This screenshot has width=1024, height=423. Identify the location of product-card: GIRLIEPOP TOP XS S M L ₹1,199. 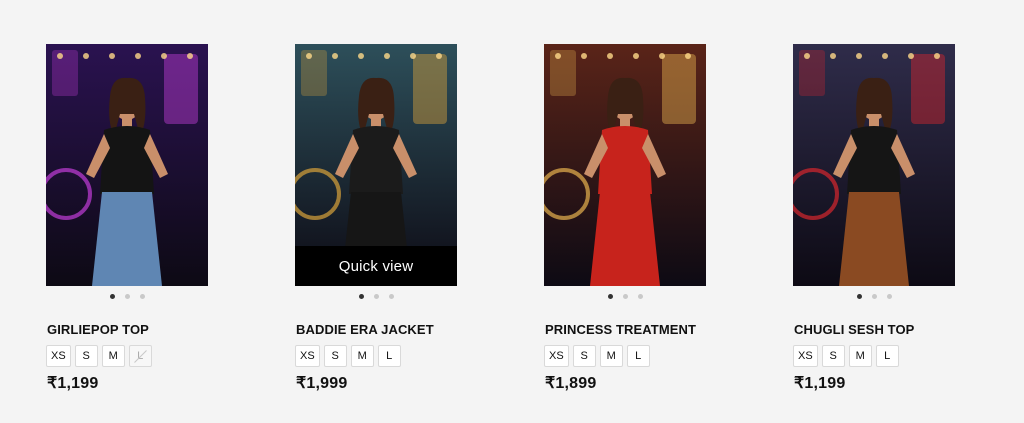
(136, 218).